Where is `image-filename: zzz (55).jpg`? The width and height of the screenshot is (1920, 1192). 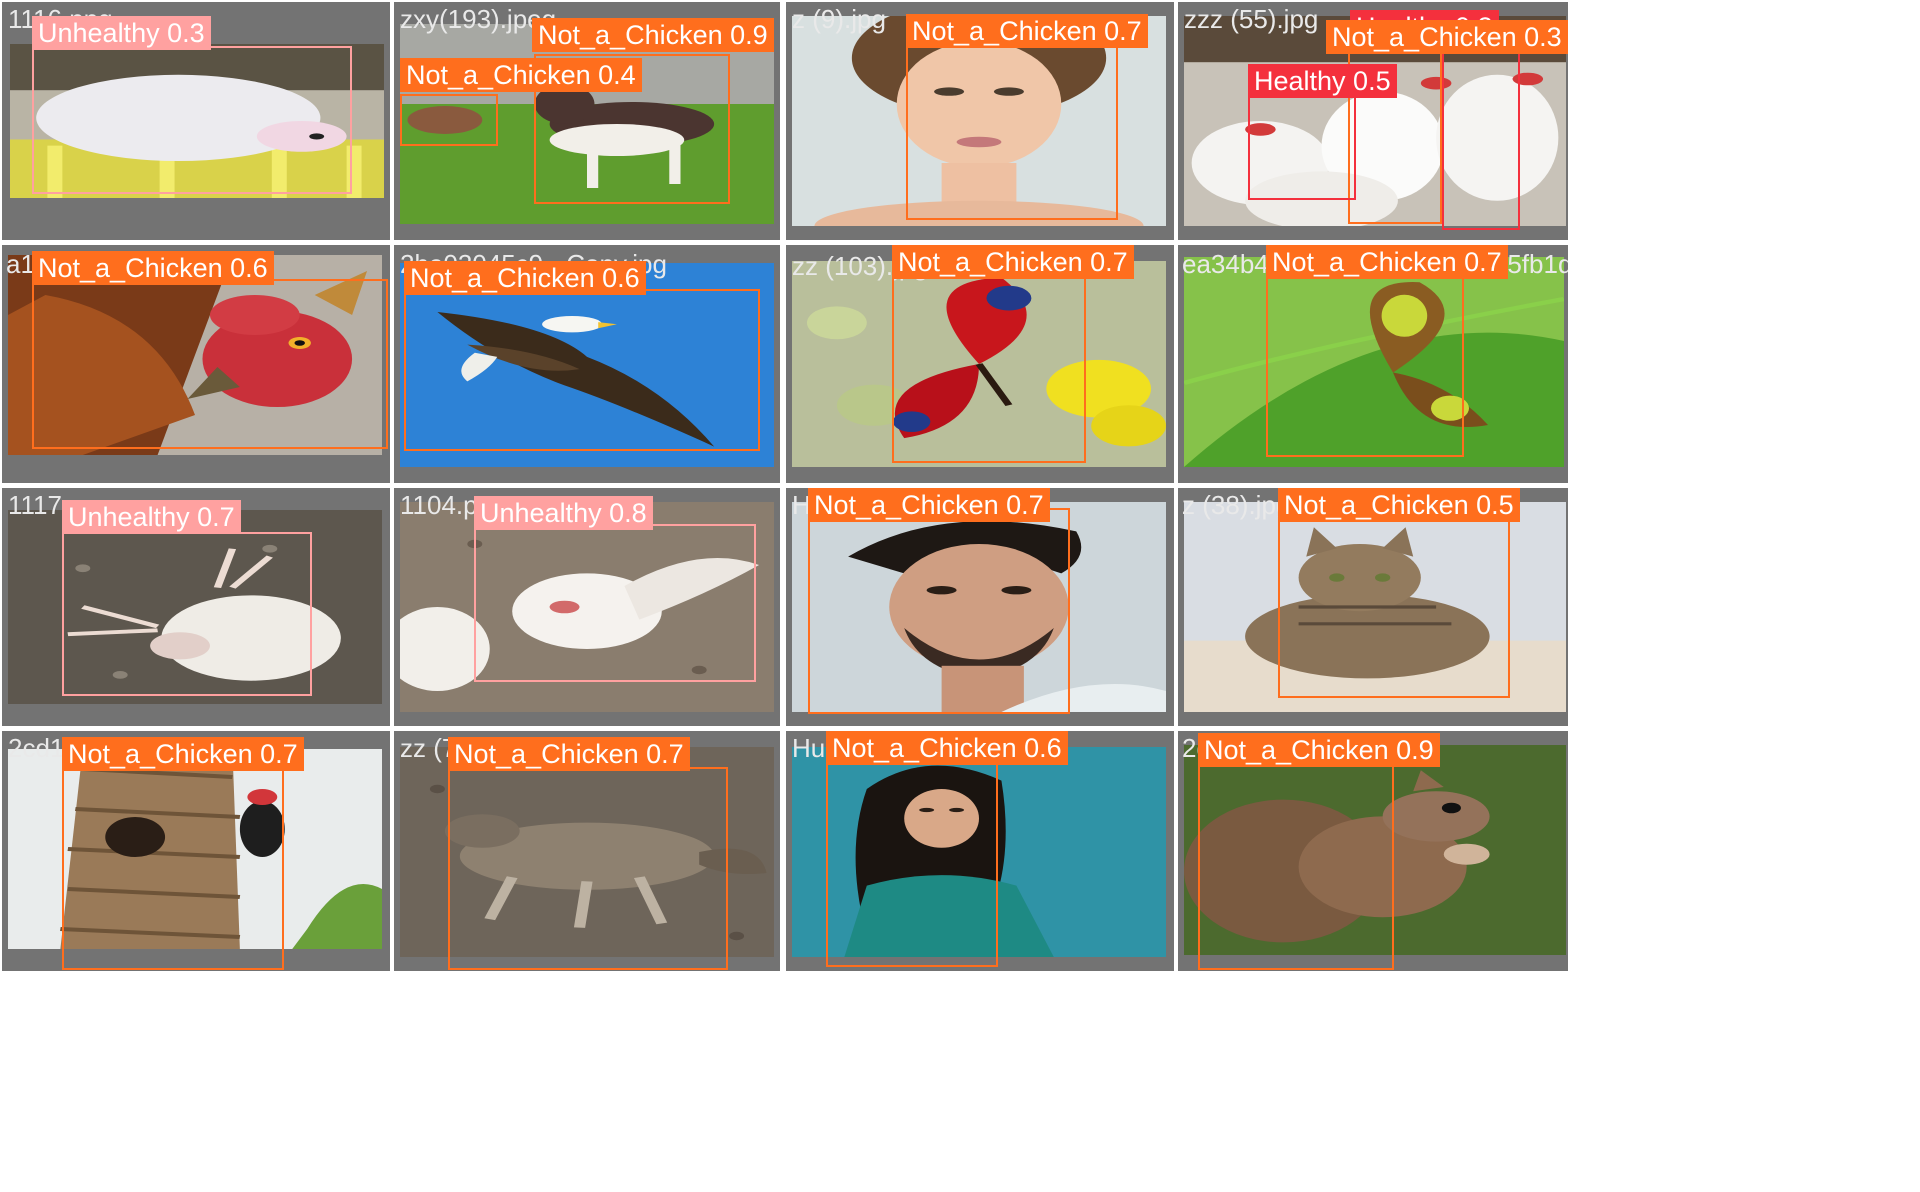 image-filename: zzz (55).jpg is located at coordinates (1251, 19).